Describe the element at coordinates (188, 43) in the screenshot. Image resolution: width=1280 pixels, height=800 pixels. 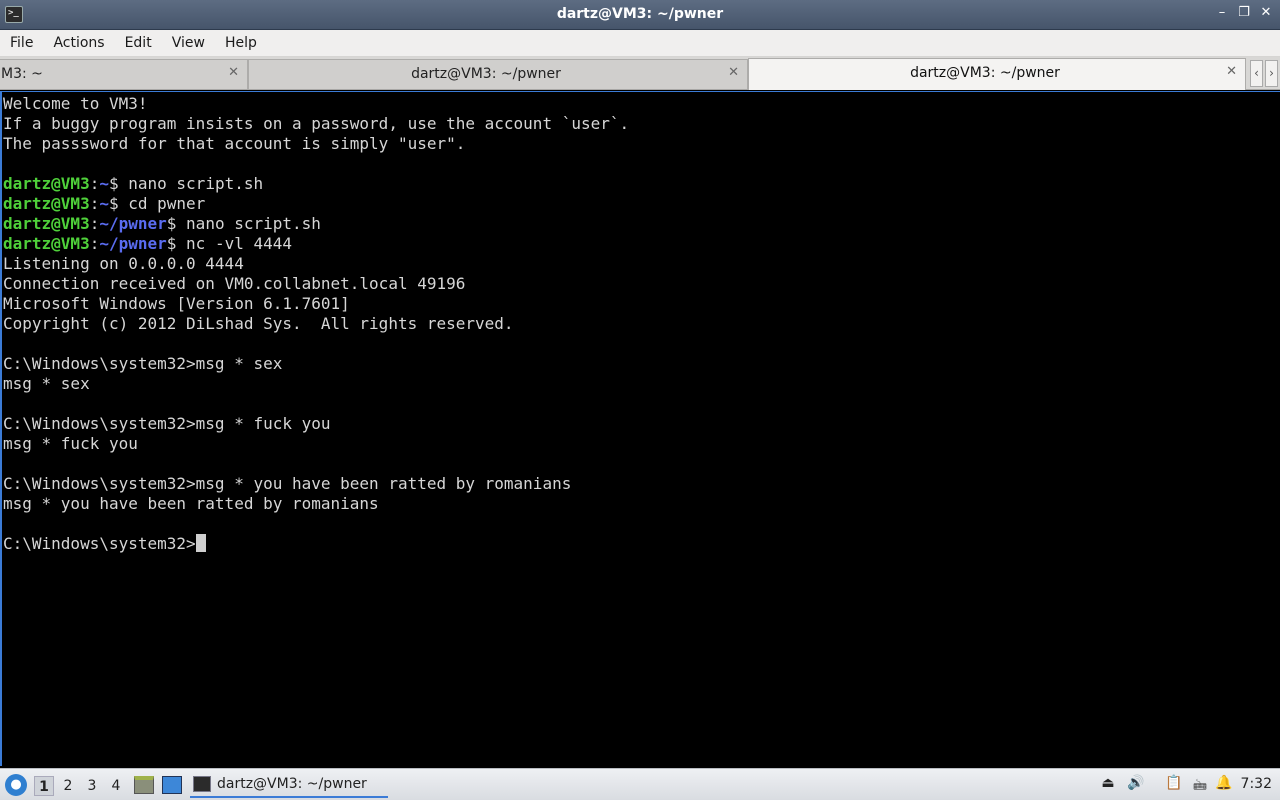
I see `menu-view: View` at that location.